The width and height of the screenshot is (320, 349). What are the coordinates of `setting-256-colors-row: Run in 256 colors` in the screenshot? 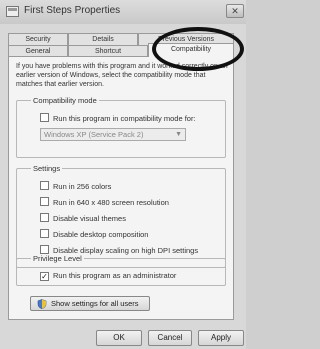 It's located at (75, 186).